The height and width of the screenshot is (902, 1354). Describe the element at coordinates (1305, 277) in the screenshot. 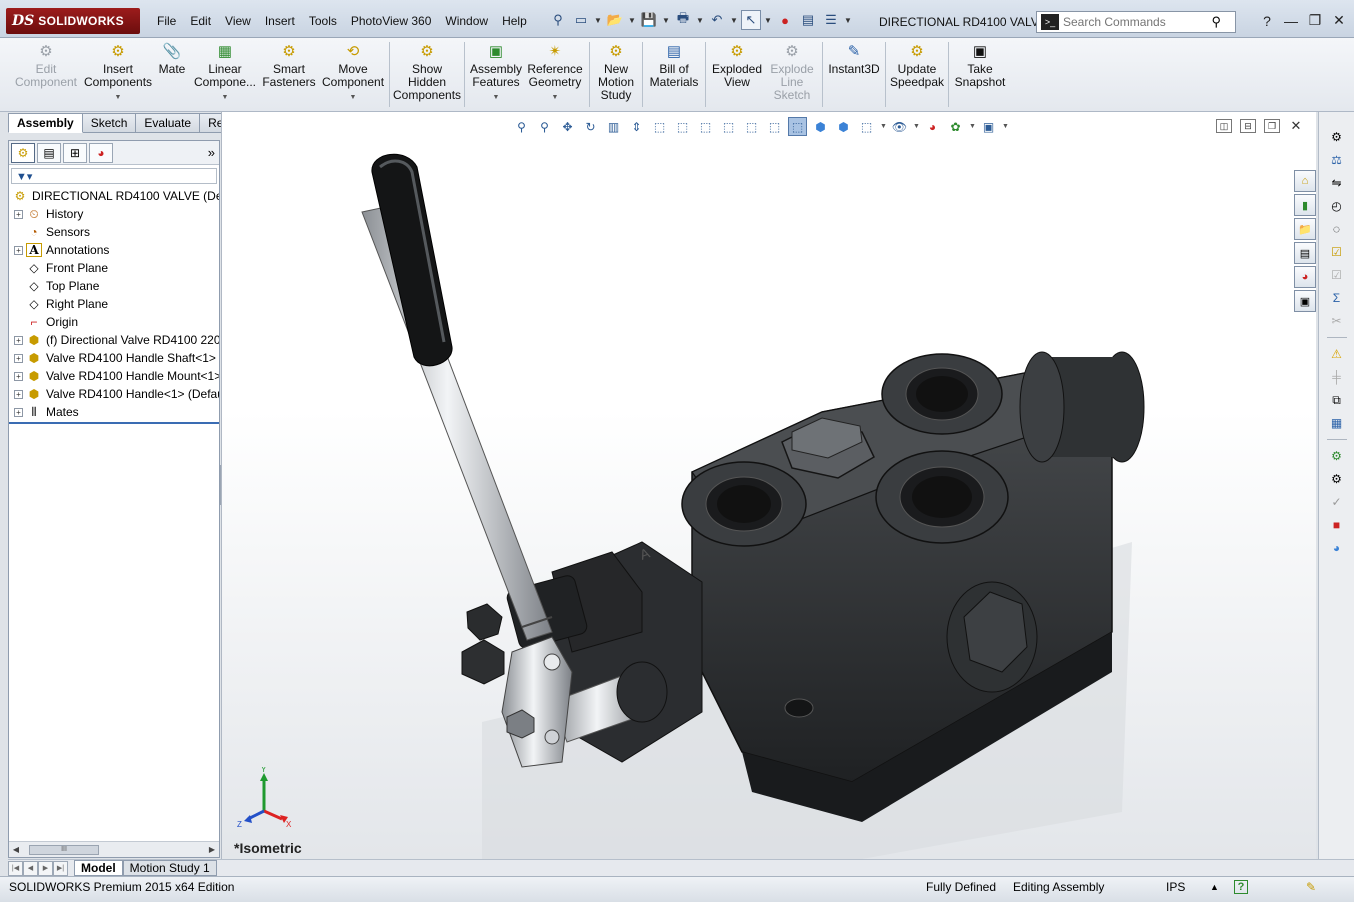

I see `appearances-scenes-icon: ◕` at that location.